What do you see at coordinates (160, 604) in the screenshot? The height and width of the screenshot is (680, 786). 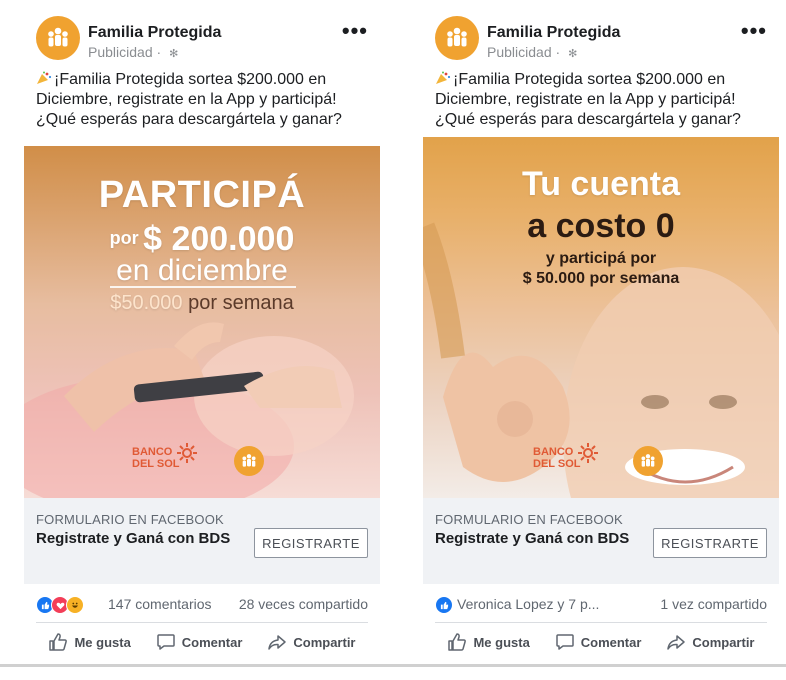 I see `comments-count: 147 comentarios` at bounding box center [160, 604].